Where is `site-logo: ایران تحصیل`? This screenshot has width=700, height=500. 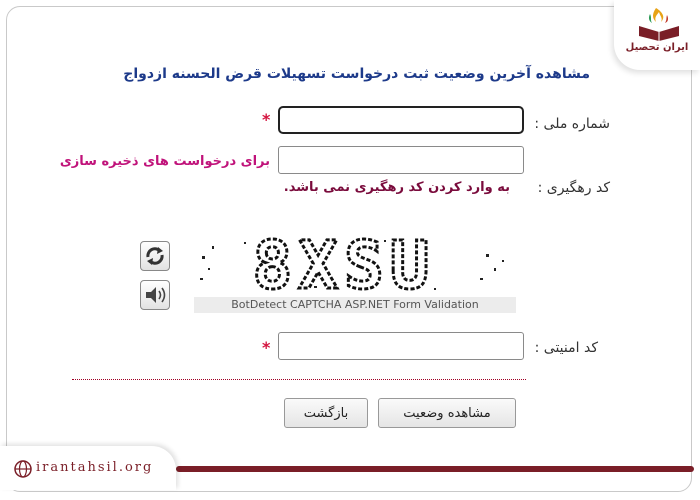 site-logo: ایران تحصیل is located at coordinates (657, 35).